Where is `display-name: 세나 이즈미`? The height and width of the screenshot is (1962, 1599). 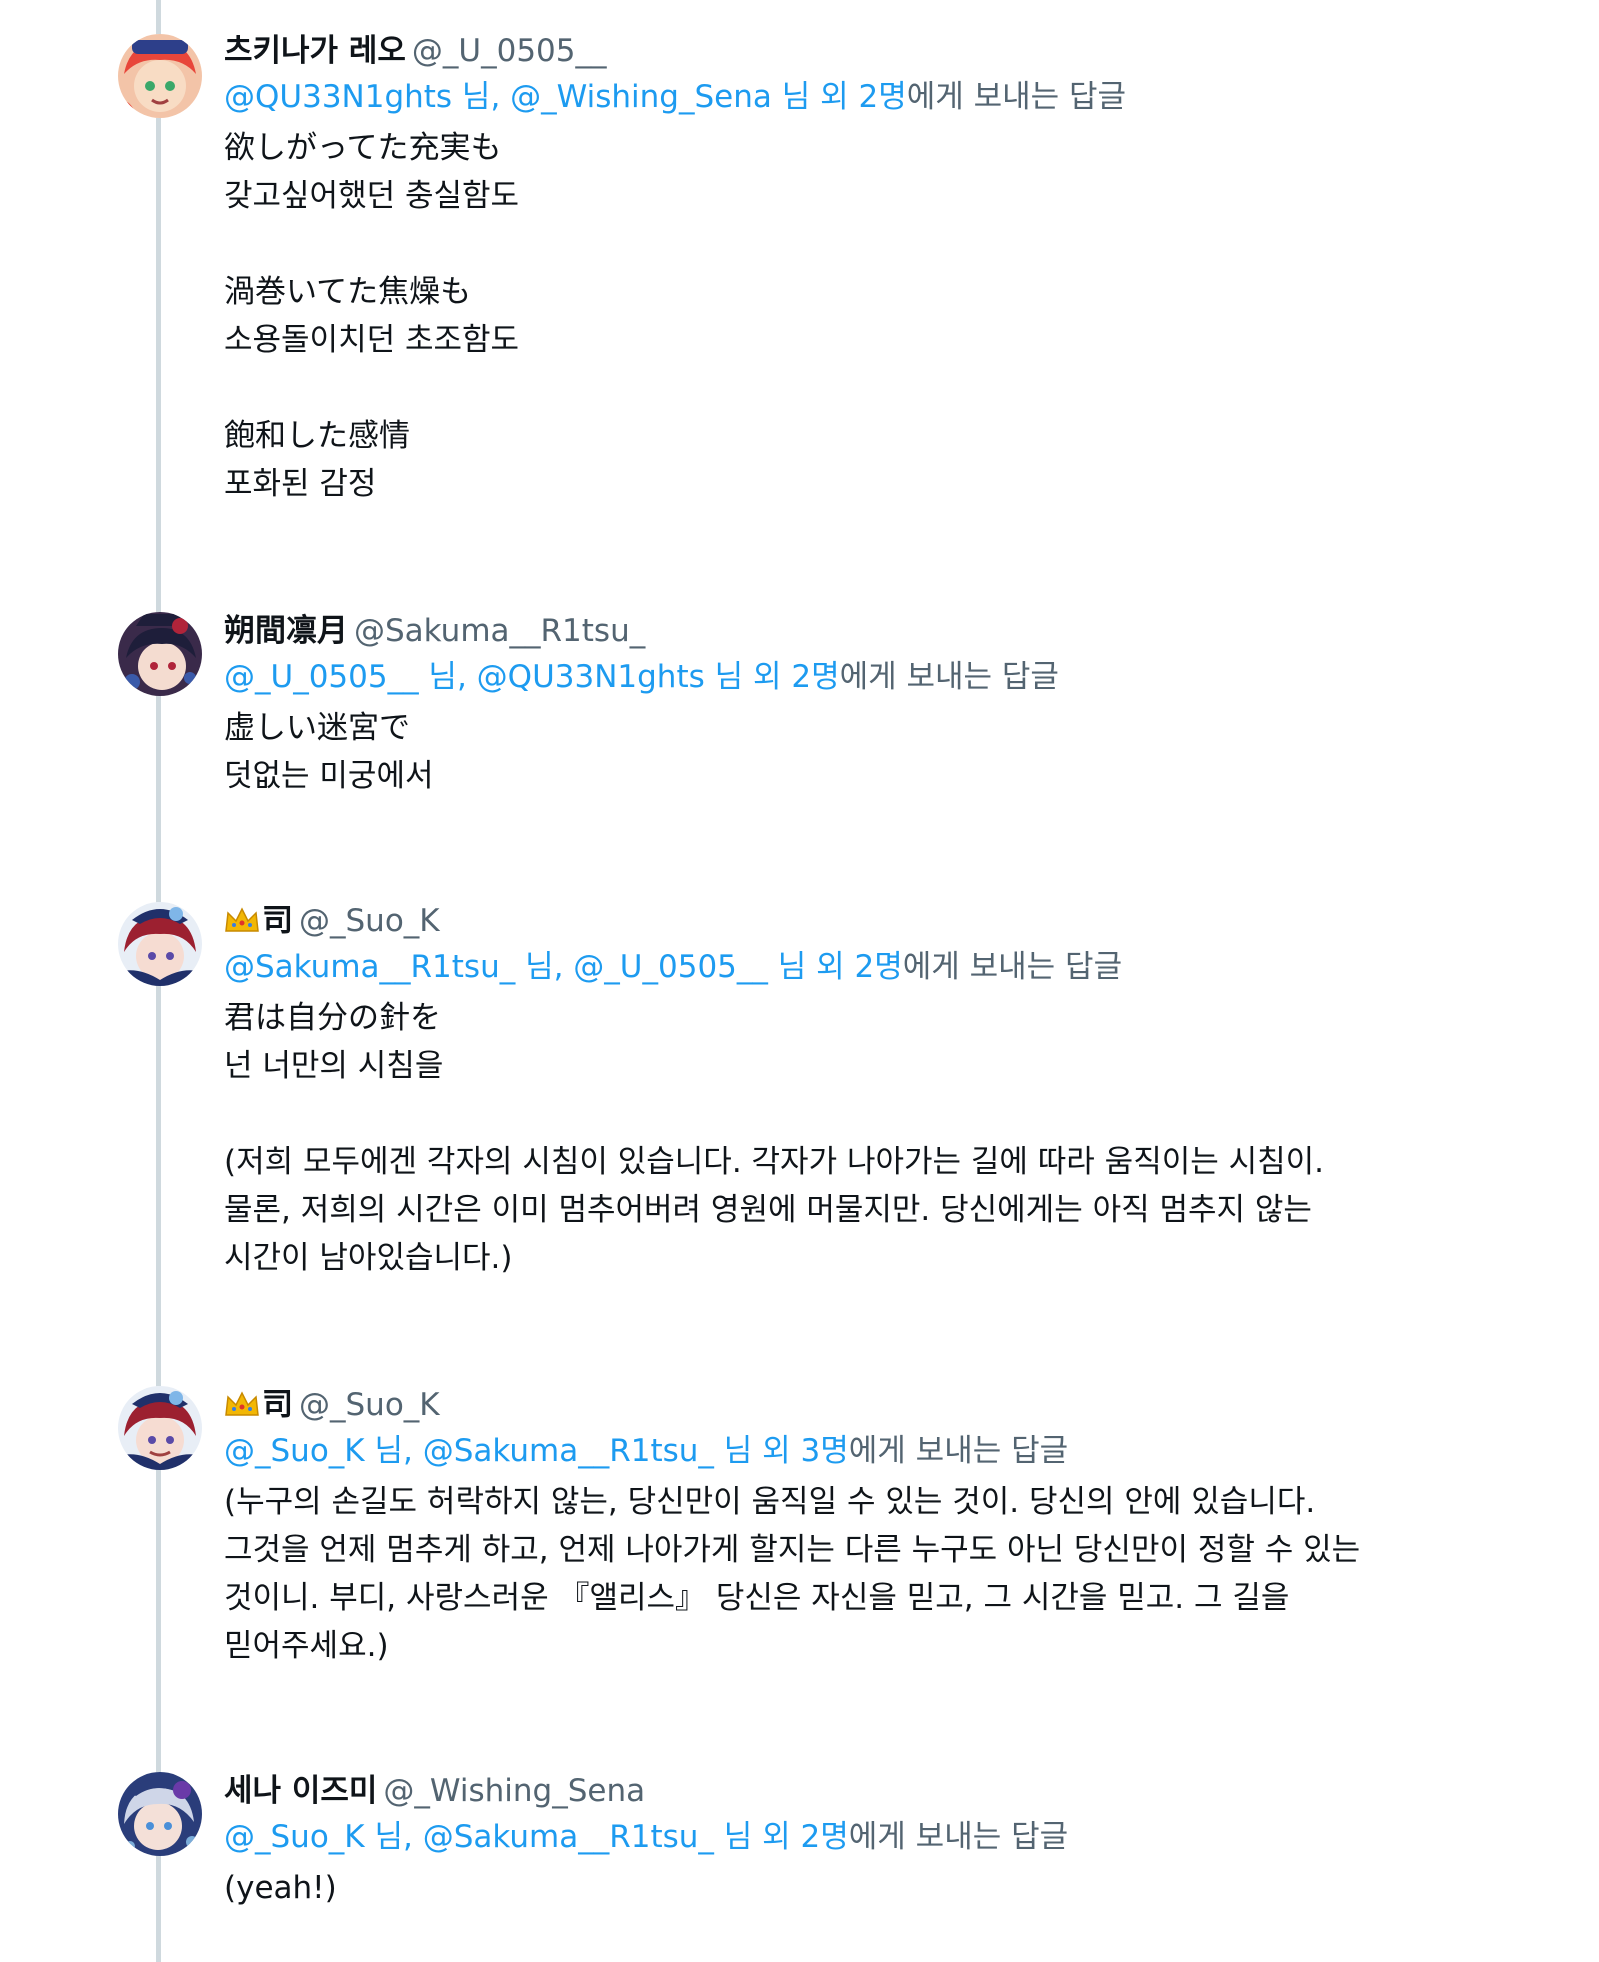 display-name: 세나 이즈미 is located at coordinates (300, 1791).